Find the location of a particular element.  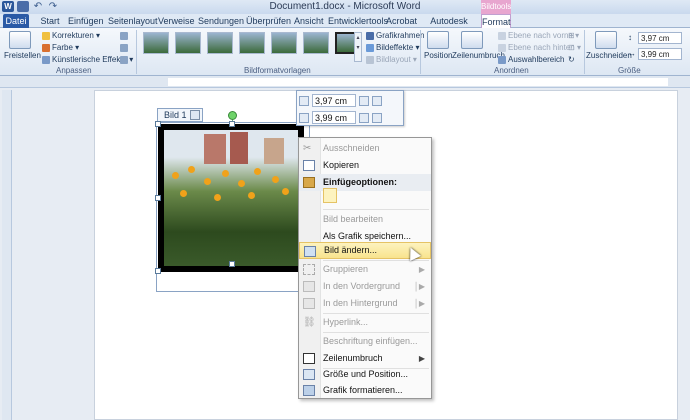

align-icon: ⊞ is located at coordinates (571, 35).